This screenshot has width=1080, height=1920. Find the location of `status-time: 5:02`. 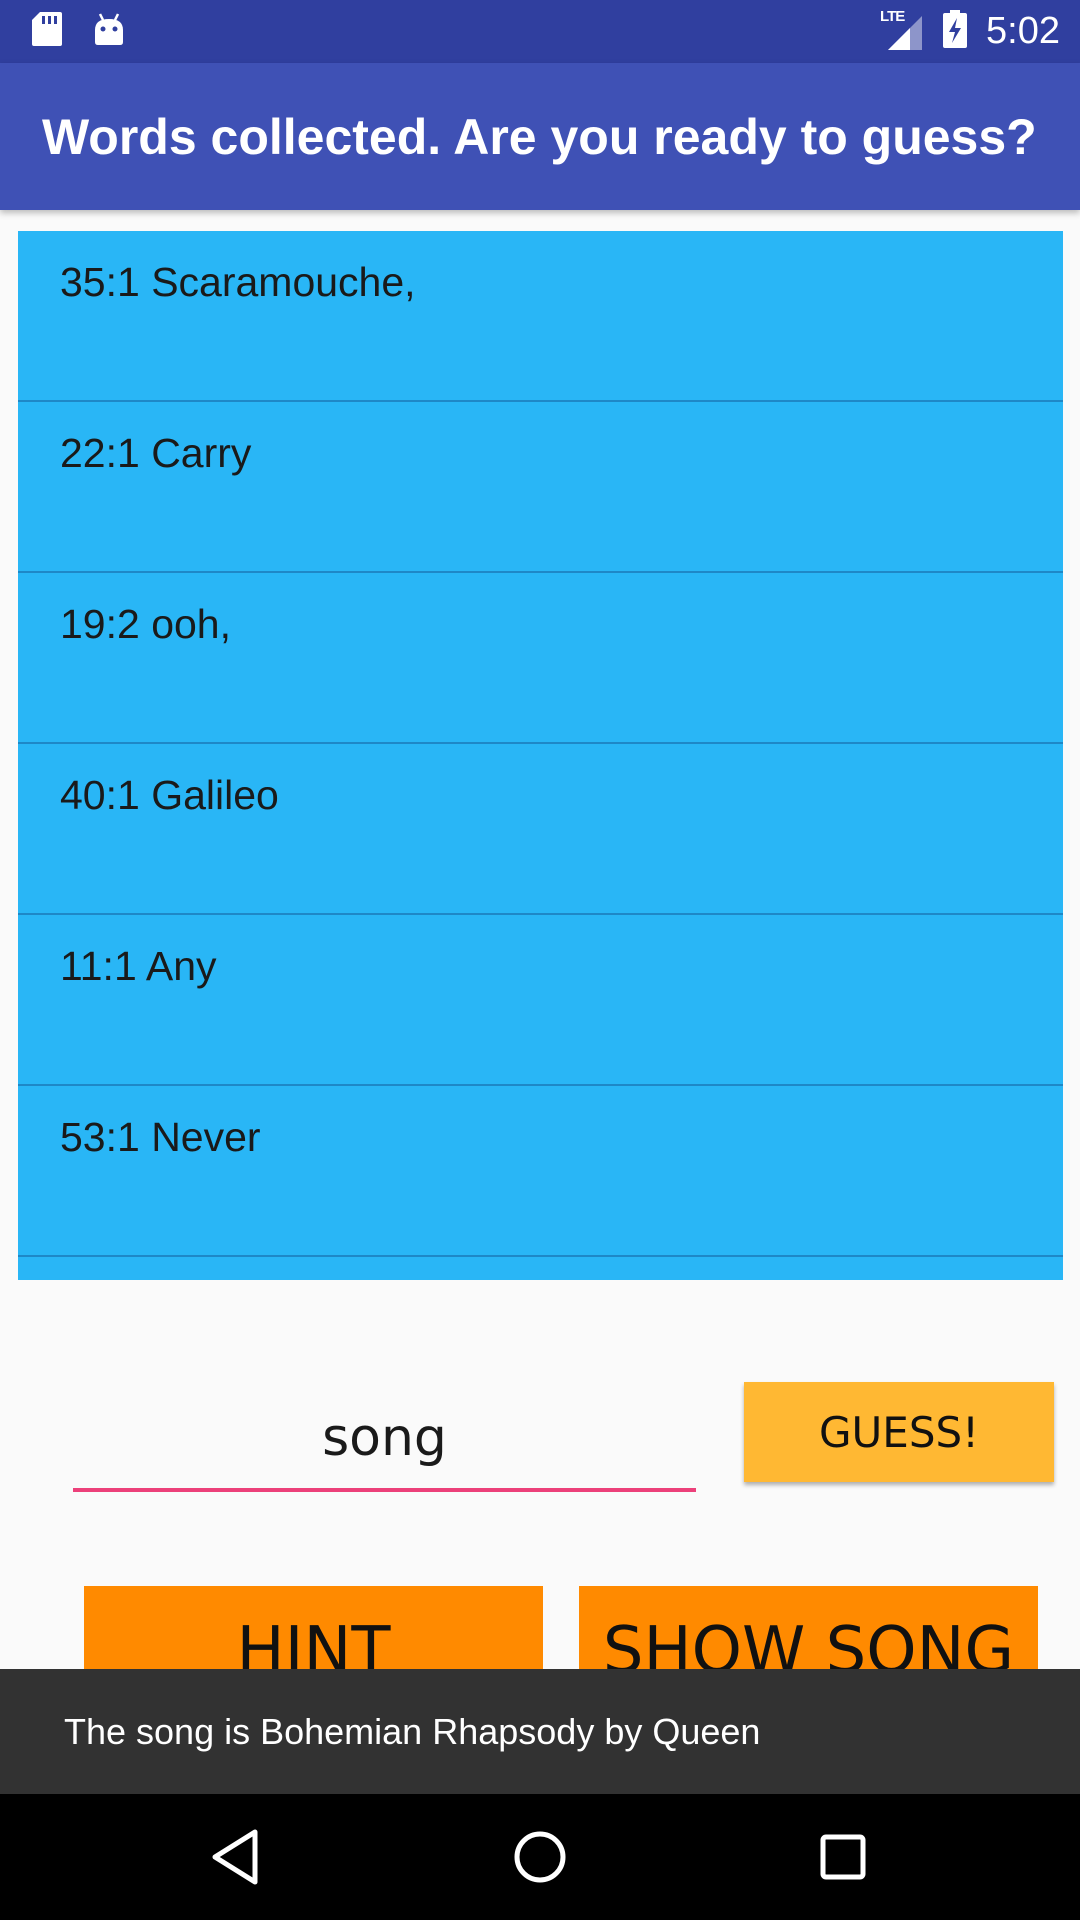

status-time: 5:02 is located at coordinates (1023, 31).